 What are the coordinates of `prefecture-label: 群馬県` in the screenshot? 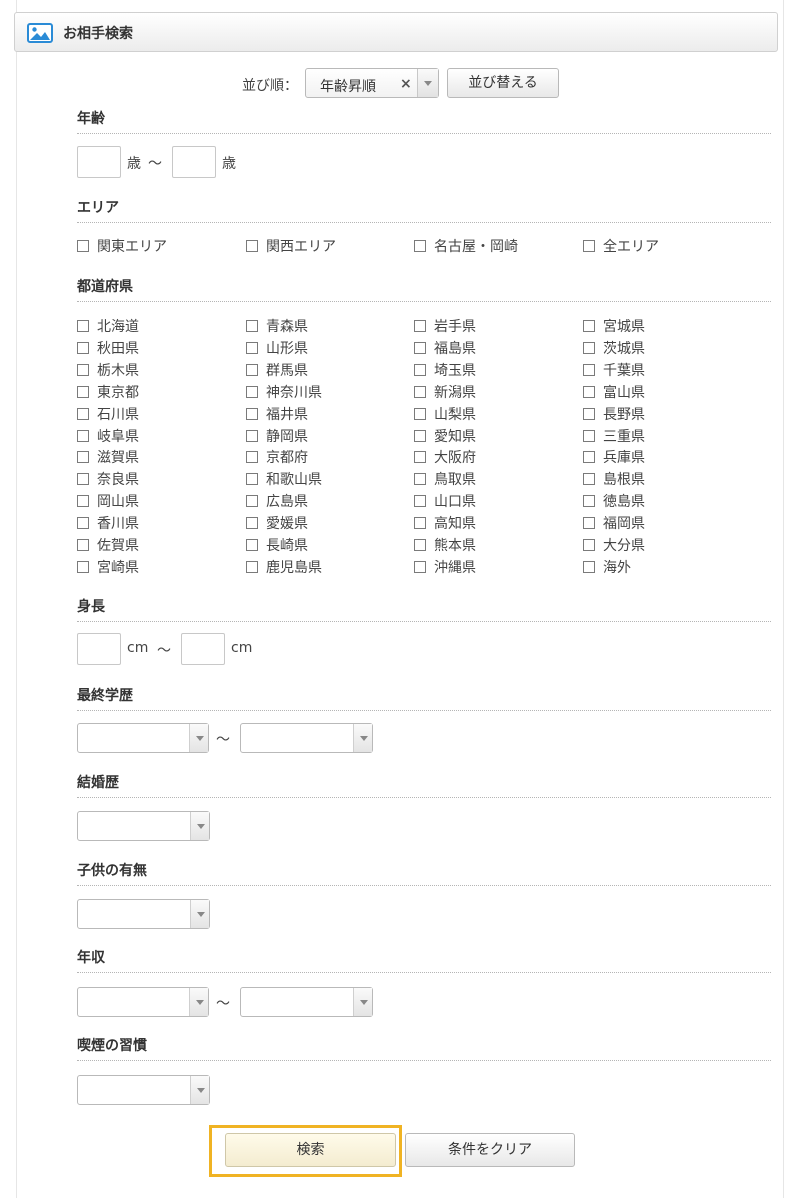 It's located at (287, 370).